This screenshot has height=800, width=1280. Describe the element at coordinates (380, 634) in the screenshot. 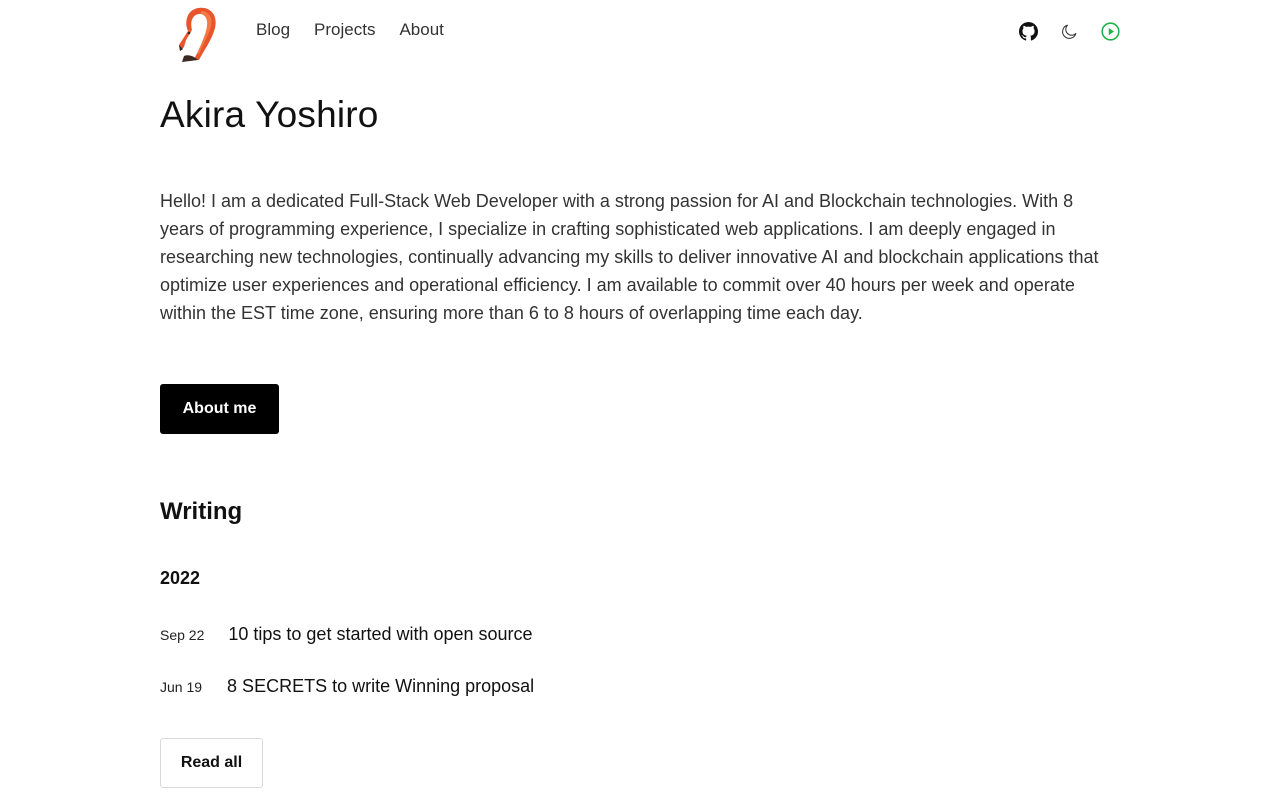

I see `post-title-link: 10 tips to get started with open source` at that location.